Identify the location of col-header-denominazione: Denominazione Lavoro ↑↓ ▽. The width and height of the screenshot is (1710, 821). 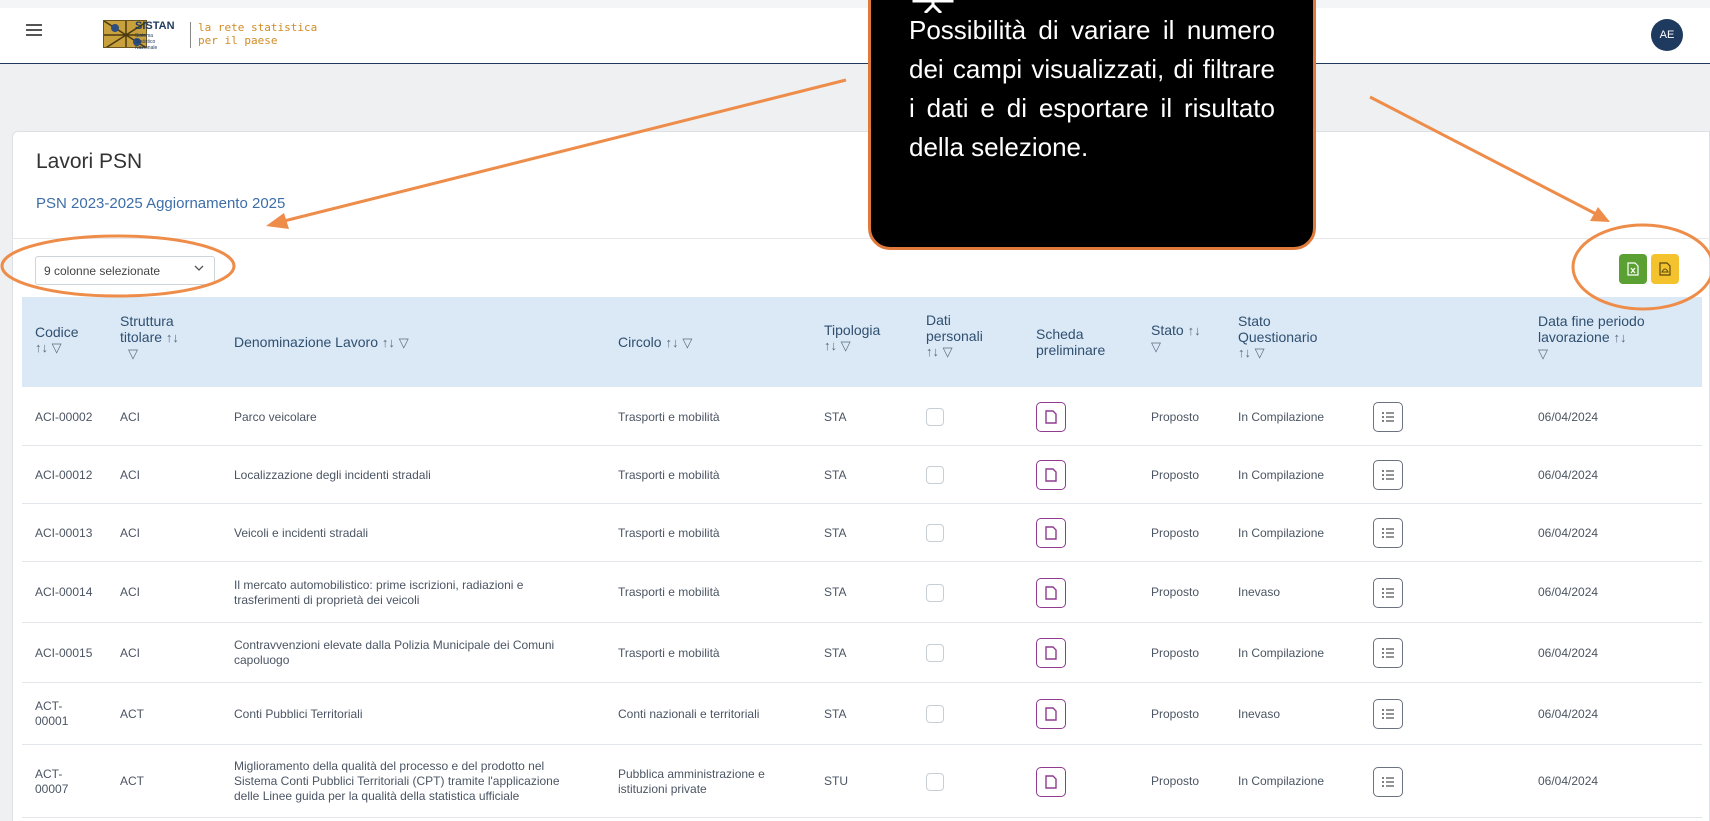
(321, 342).